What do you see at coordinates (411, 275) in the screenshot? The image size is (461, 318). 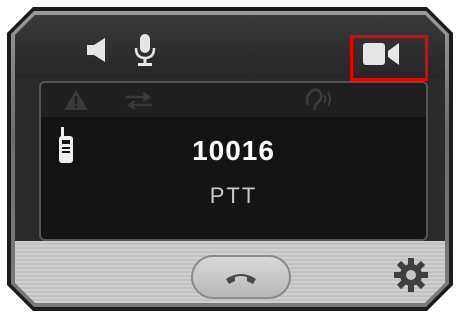 I see `gear-icon` at bounding box center [411, 275].